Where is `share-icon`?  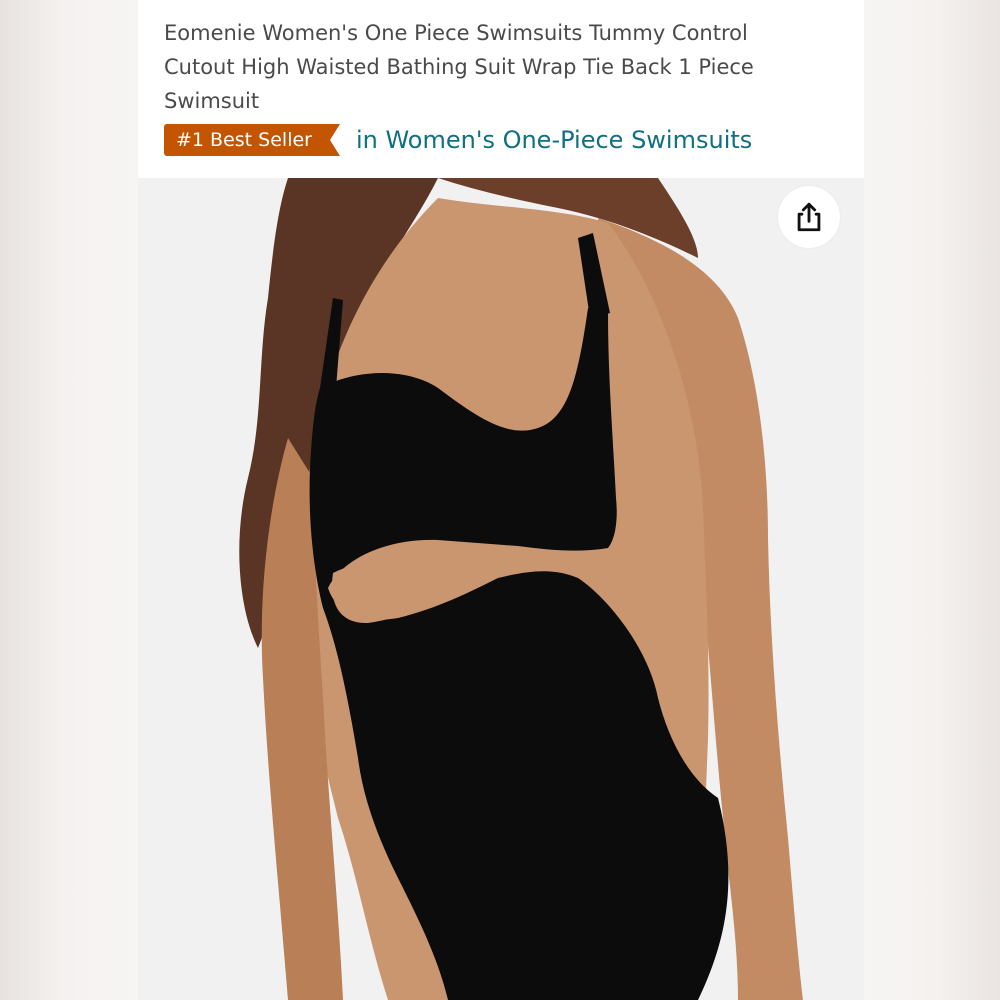
share-icon is located at coordinates (809, 217).